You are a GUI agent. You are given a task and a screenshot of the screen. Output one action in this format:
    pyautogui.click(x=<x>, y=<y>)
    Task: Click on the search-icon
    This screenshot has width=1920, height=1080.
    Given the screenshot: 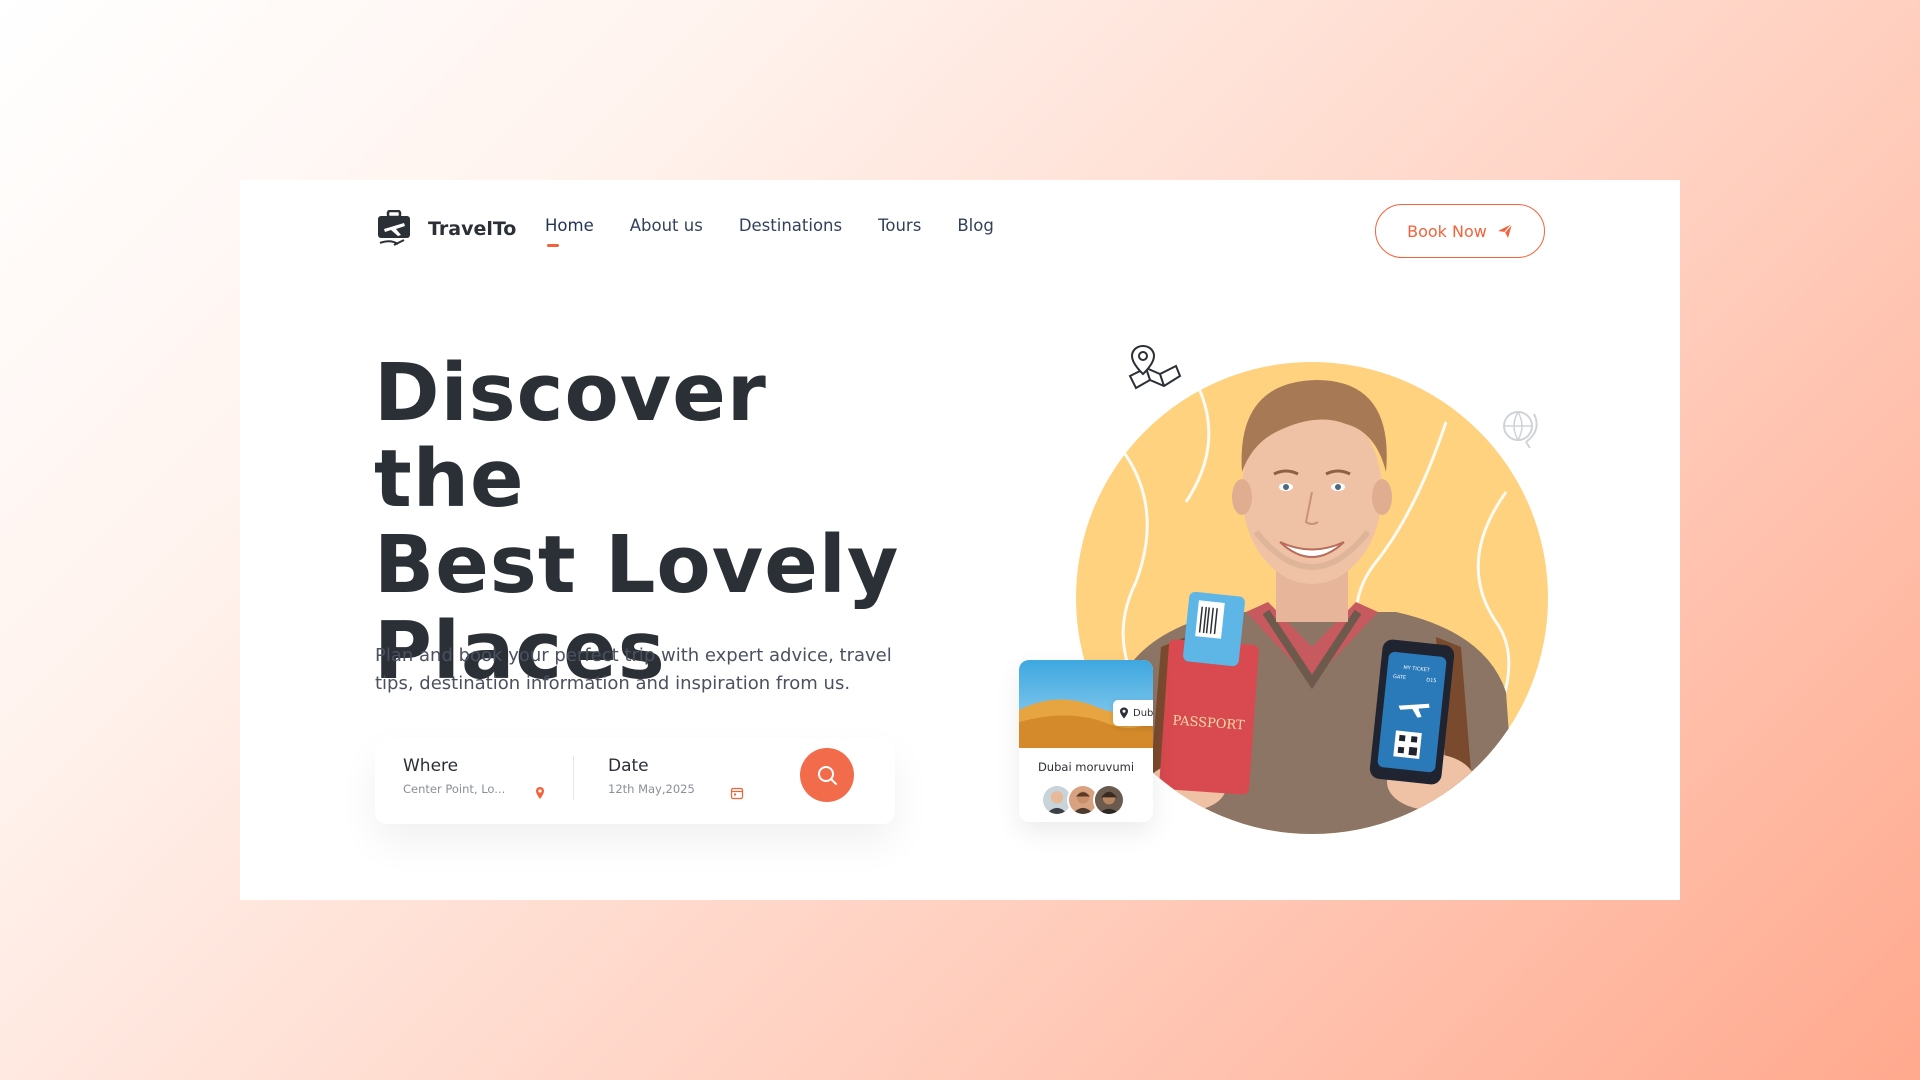 What is the action you would take?
    pyautogui.click(x=827, y=775)
    